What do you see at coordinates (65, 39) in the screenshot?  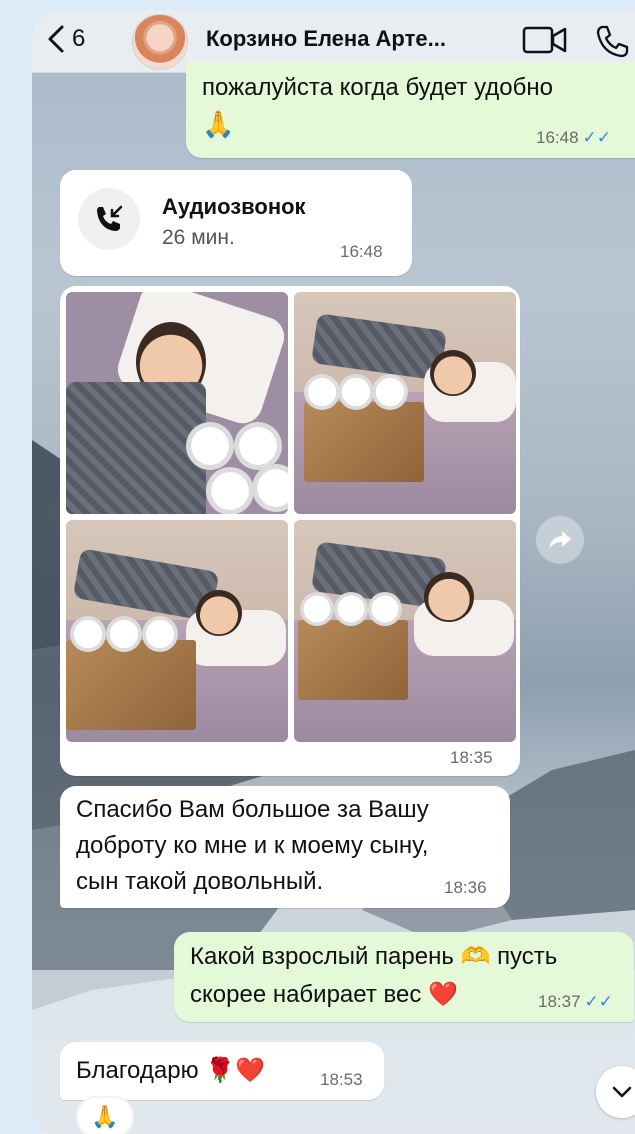 I see `back-button: 6` at bounding box center [65, 39].